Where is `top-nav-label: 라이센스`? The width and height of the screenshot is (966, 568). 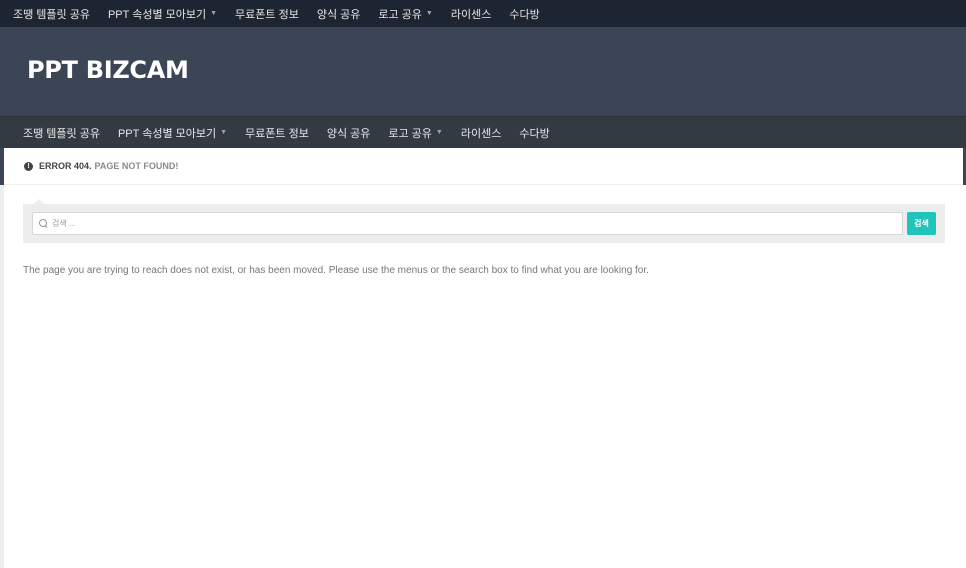 top-nav-label: 라이센스 is located at coordinates (471, 14).